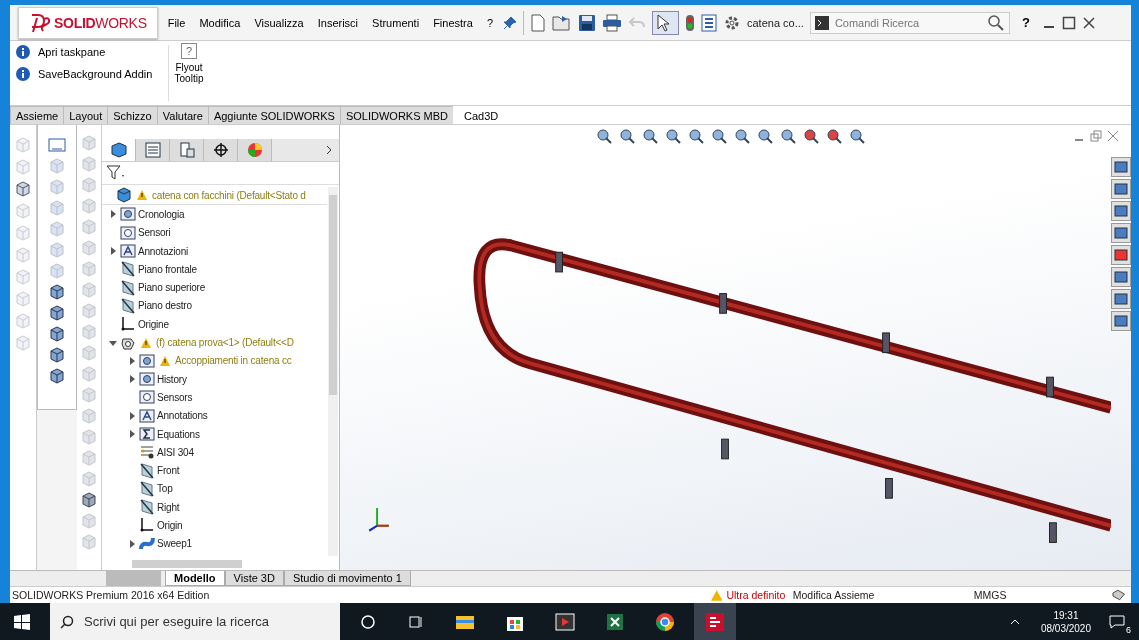 This screenshot has width=1139, height=640. I want to click on traffic-light-icon, so click(690, 22).